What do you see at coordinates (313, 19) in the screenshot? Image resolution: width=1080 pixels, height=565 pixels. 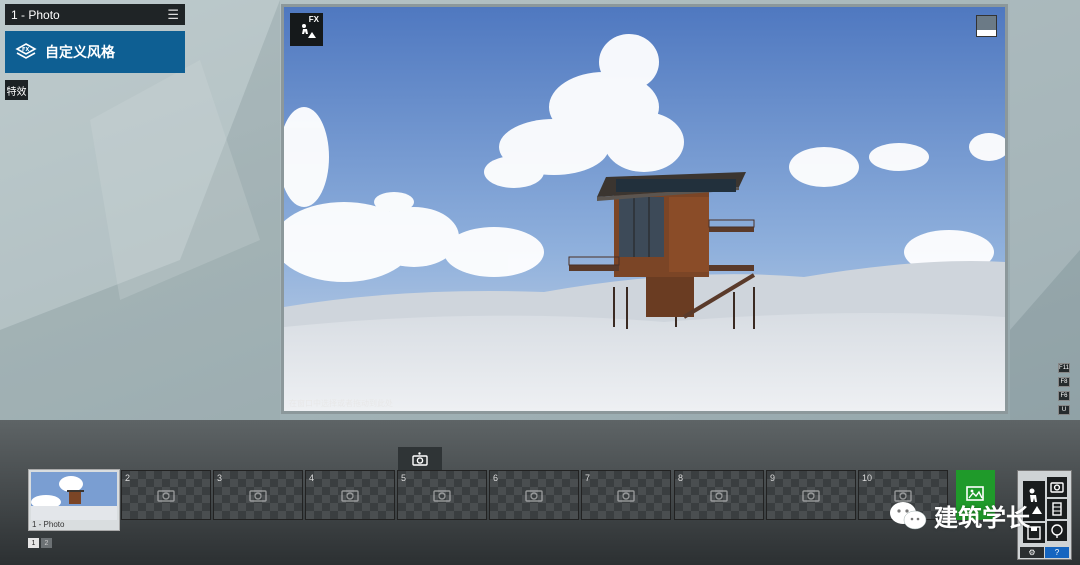 I see `fx-label: FX` at bounding box center [313, 19].